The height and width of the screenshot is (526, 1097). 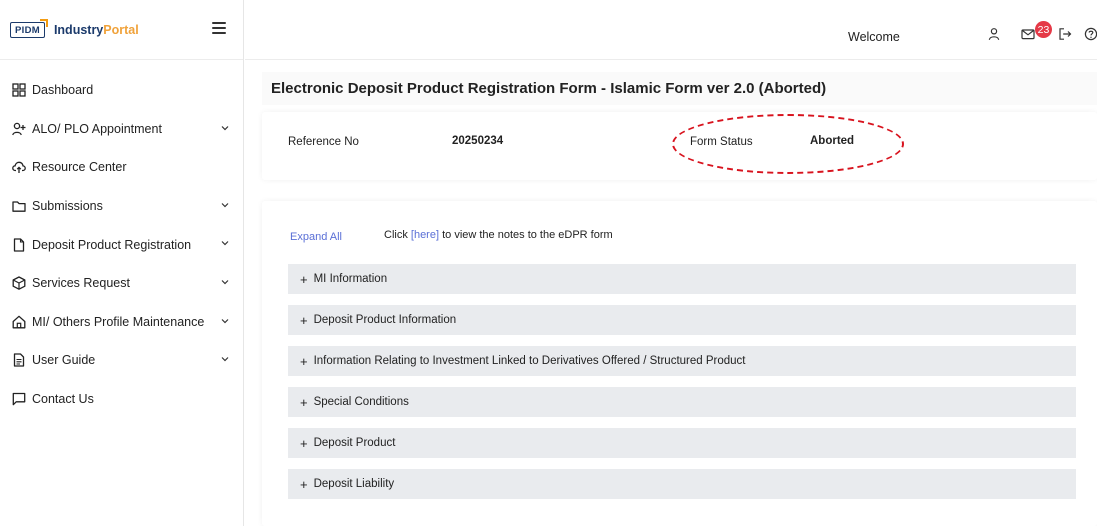 I want to click on message-icon, so click(x=19, y=399).